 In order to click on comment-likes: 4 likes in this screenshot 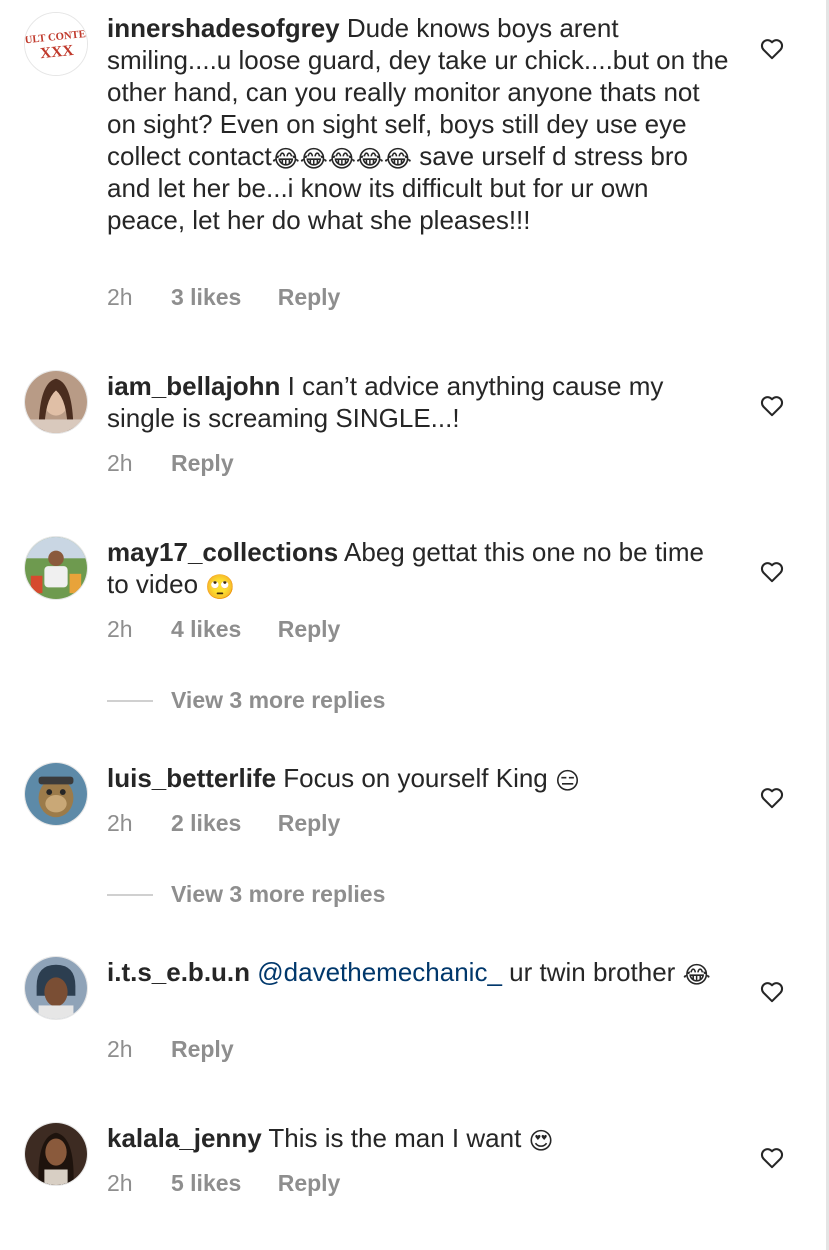, I will do `click(206, 629)`.